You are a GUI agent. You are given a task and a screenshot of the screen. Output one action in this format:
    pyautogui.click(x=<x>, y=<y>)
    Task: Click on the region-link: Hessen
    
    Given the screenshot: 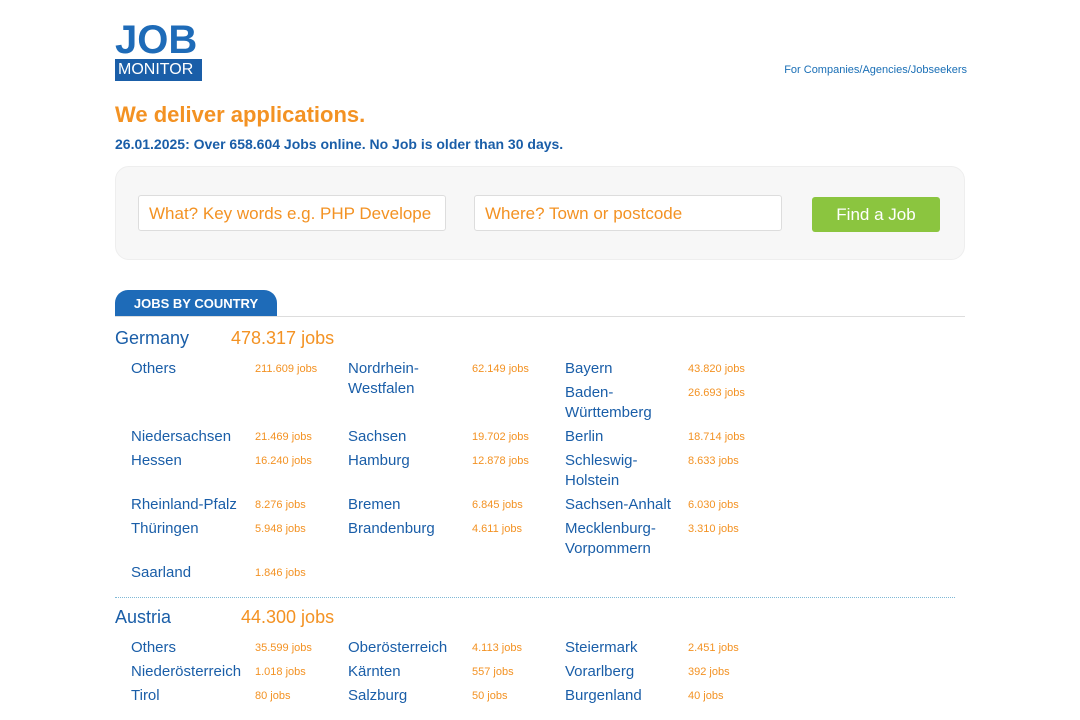 What is the action you would take?
    pyautogui.click(x=191, y=461)
    